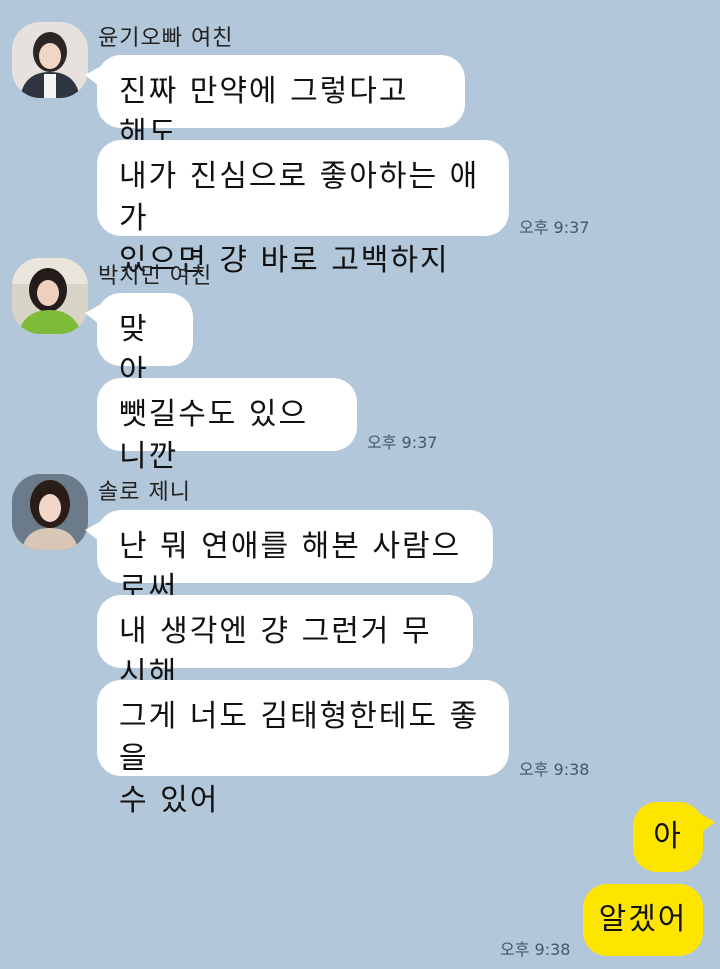  Describe the element at coordinates (166, 38) in the screenshot. I see `sender-name: 윤기오빠 여친` at that location.